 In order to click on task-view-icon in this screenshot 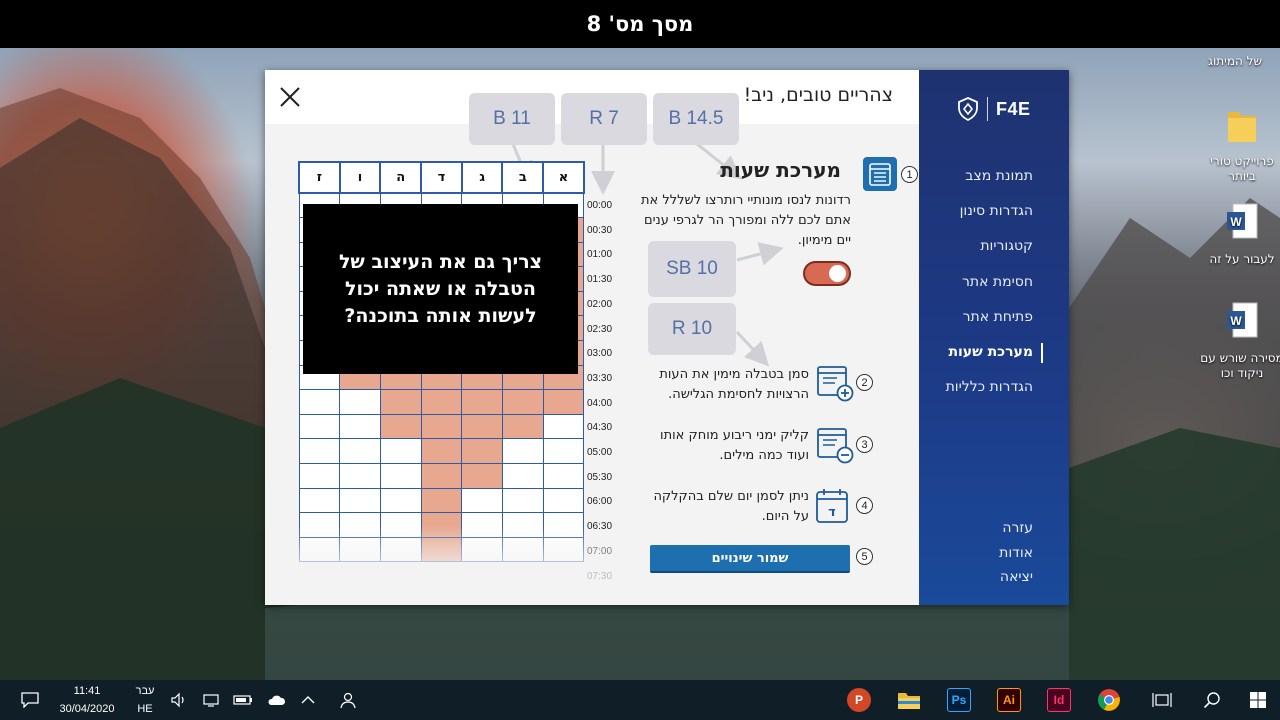, I will do `click(1162, 700)`.